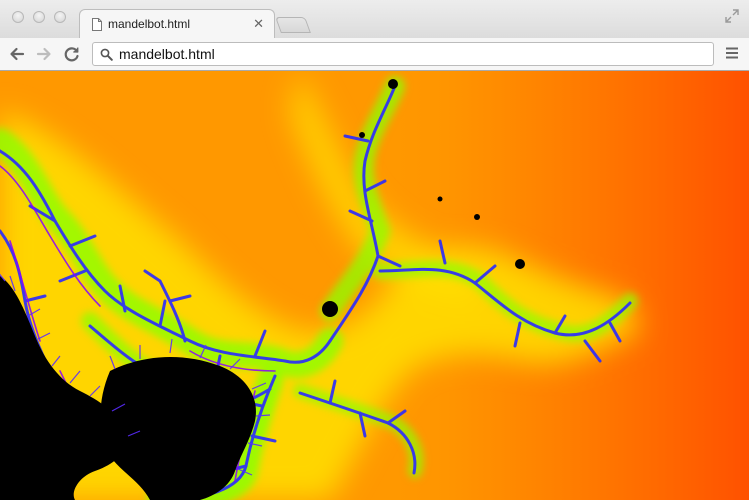 This screenshot has width=749, height=500. Describe the element at coordinates (106, 54) in the screenshot. I see `search-icon` at that location.